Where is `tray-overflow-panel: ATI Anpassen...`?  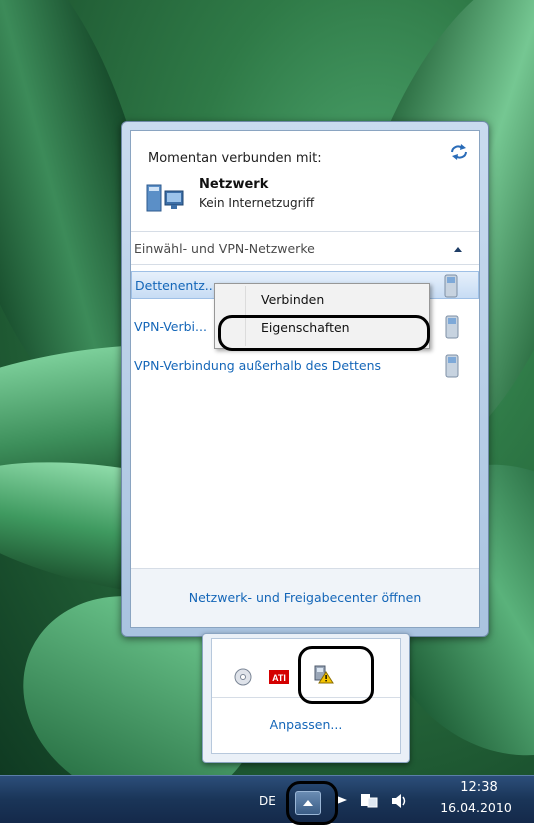
tray-overflow-panel: ATI Anpassen... is located at coordinates (306, 696).